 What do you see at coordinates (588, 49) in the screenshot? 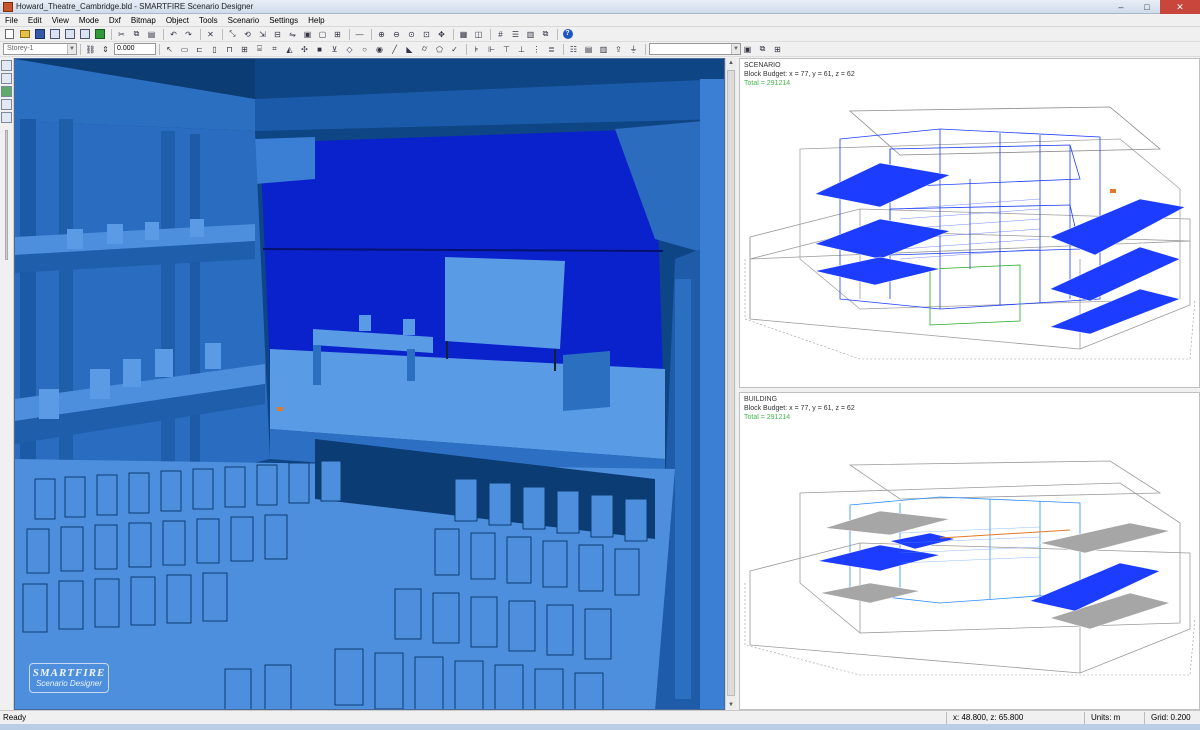
I see `table-button: ▤` at bounding box center [588, 49].